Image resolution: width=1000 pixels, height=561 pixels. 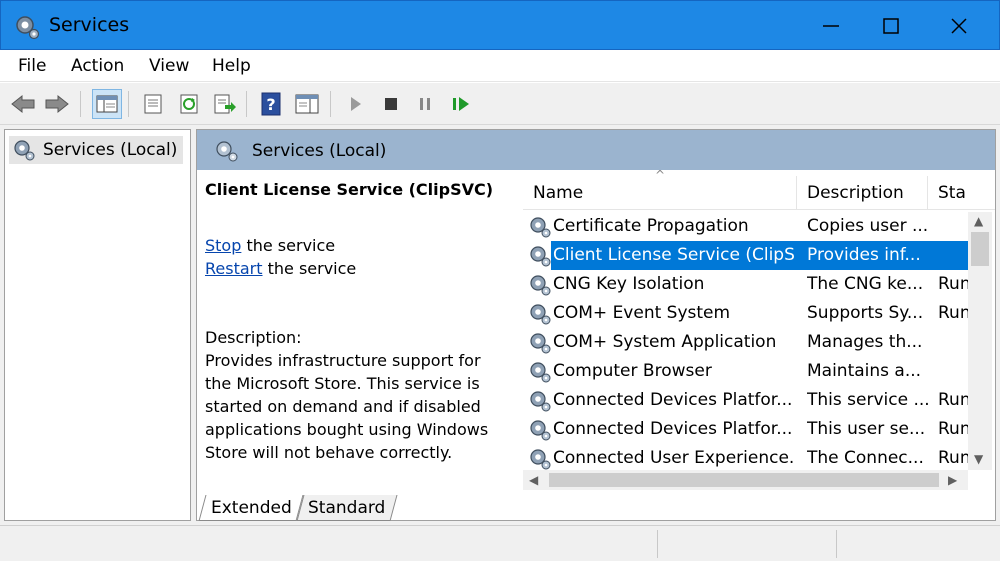 What do you see at coordinates (745, 284) in the screenshot?
I see `service-row: CNG Key Isolation The CNG ke... Run` at bounding box center [745, 284].